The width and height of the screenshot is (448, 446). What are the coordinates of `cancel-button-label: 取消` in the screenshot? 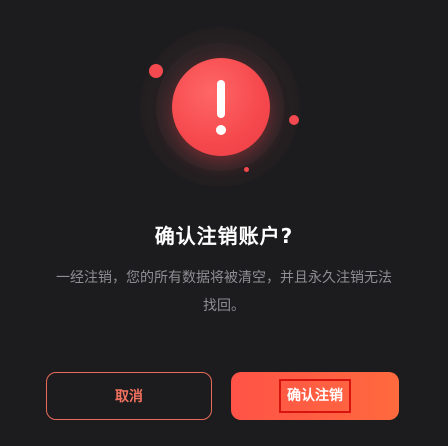 It's located at (129, 397).